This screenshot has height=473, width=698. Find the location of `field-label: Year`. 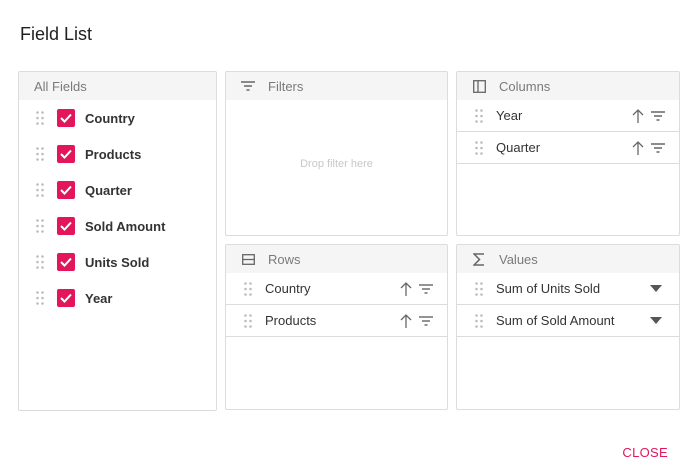

field-label: Year is located at coordinates (99, 298).